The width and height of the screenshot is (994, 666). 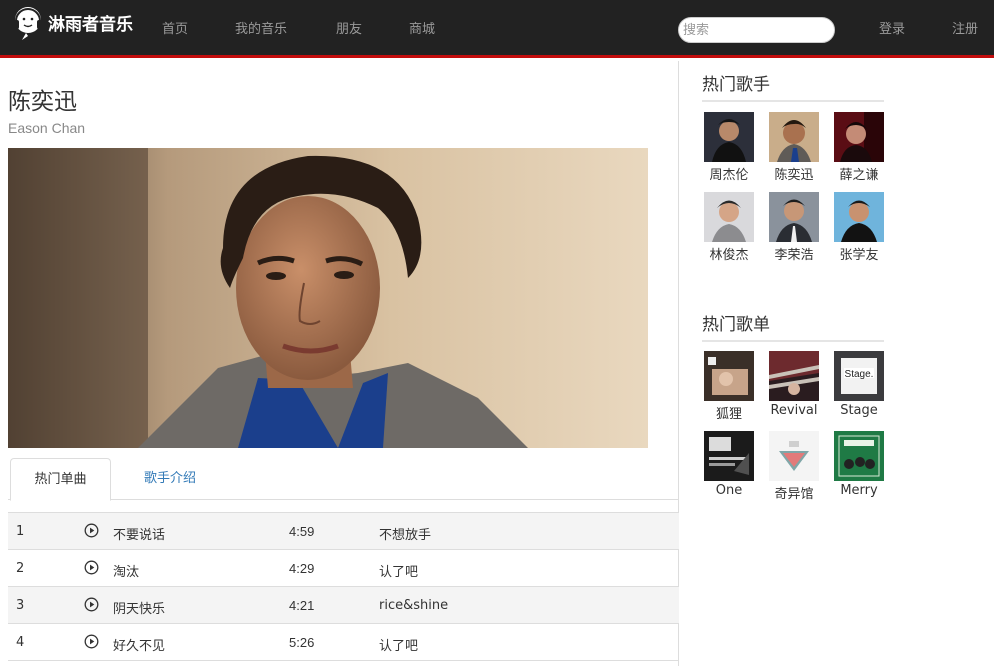 I want to click on playlist-cover: Stage., so click(x=859, y=376).